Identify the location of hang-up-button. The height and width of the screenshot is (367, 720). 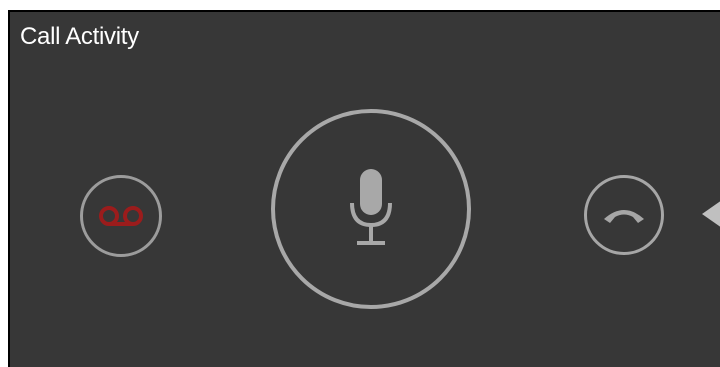
(624, 215).